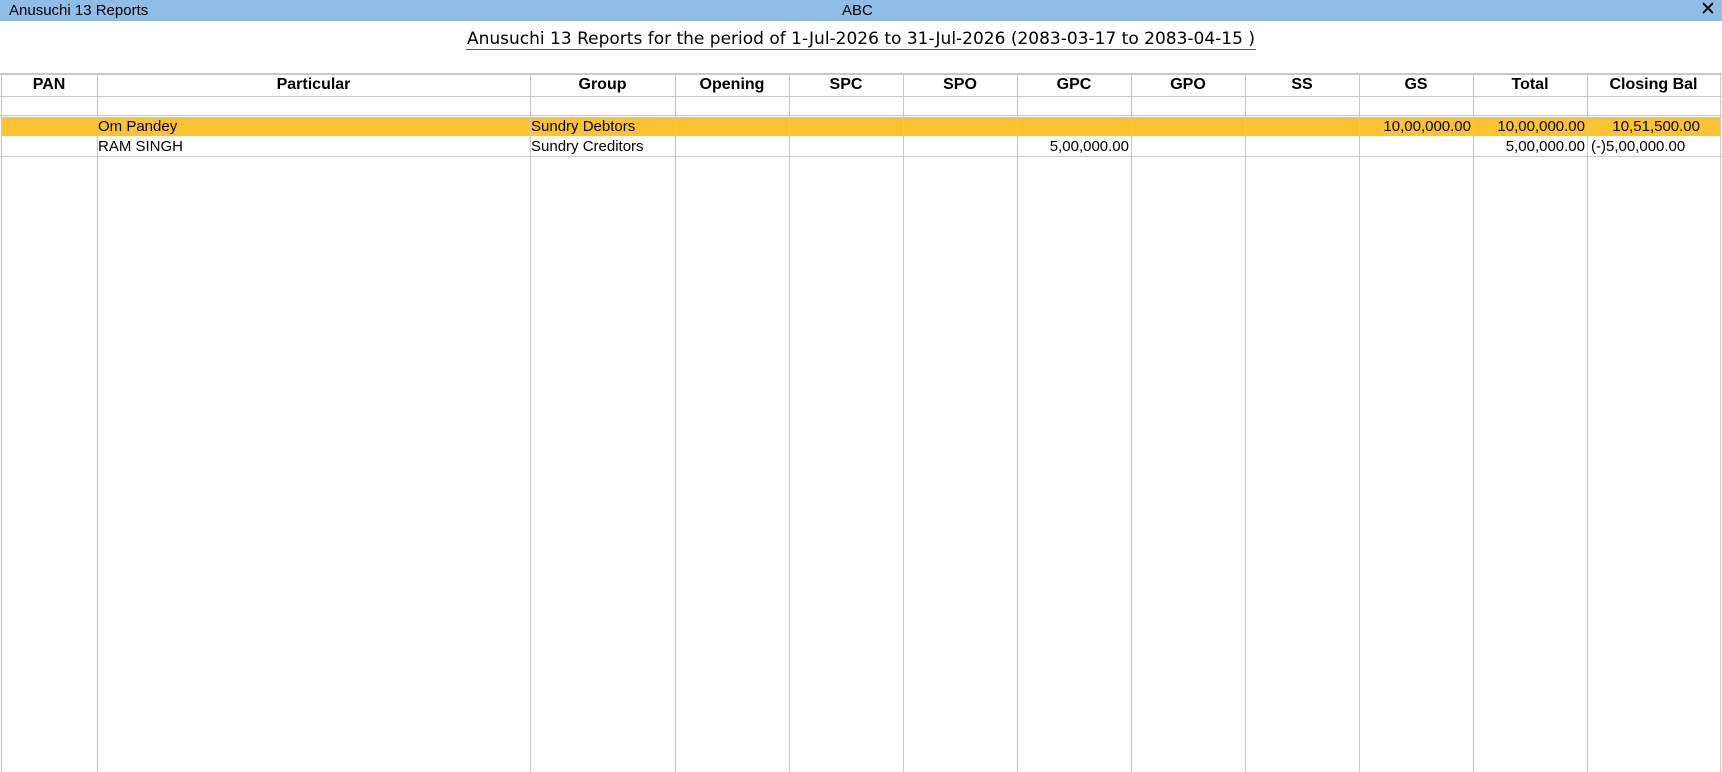 Image resolution: width=1722 pixels, height=772 pixels. I want to click on column-header-gs: GS, so click(1416, 85).